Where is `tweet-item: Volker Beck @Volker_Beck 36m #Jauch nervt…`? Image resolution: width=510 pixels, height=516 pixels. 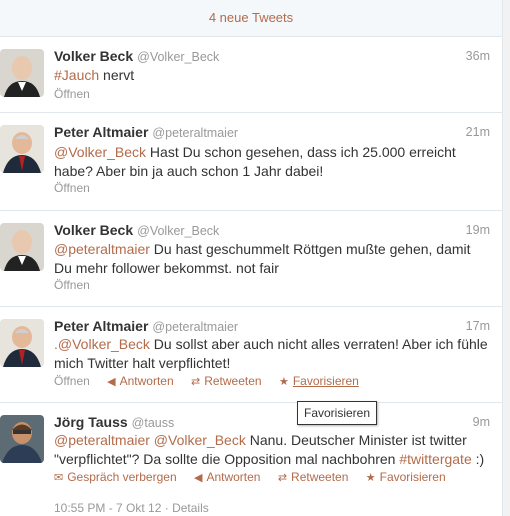 tweet-item: Volker Beck @Volker_Beck 36m #Jauch nervt… is located at coordinates (251, 75).